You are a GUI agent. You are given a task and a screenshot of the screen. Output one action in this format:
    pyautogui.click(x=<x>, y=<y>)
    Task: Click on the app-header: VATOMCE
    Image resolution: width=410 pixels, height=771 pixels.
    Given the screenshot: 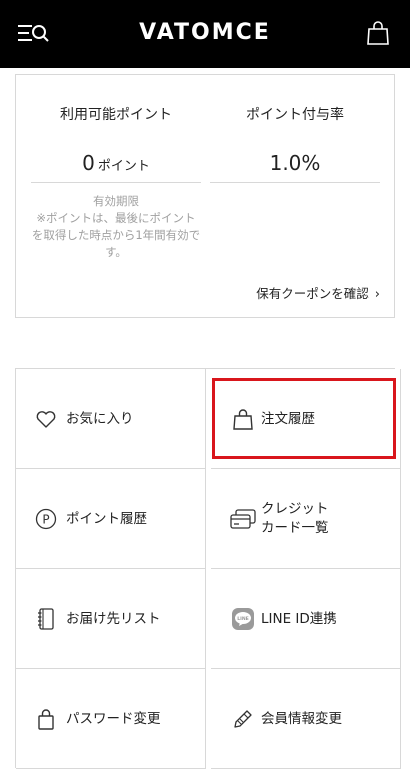 What is the action you would take?
    pyautogui.click(x=205, y=34)
    